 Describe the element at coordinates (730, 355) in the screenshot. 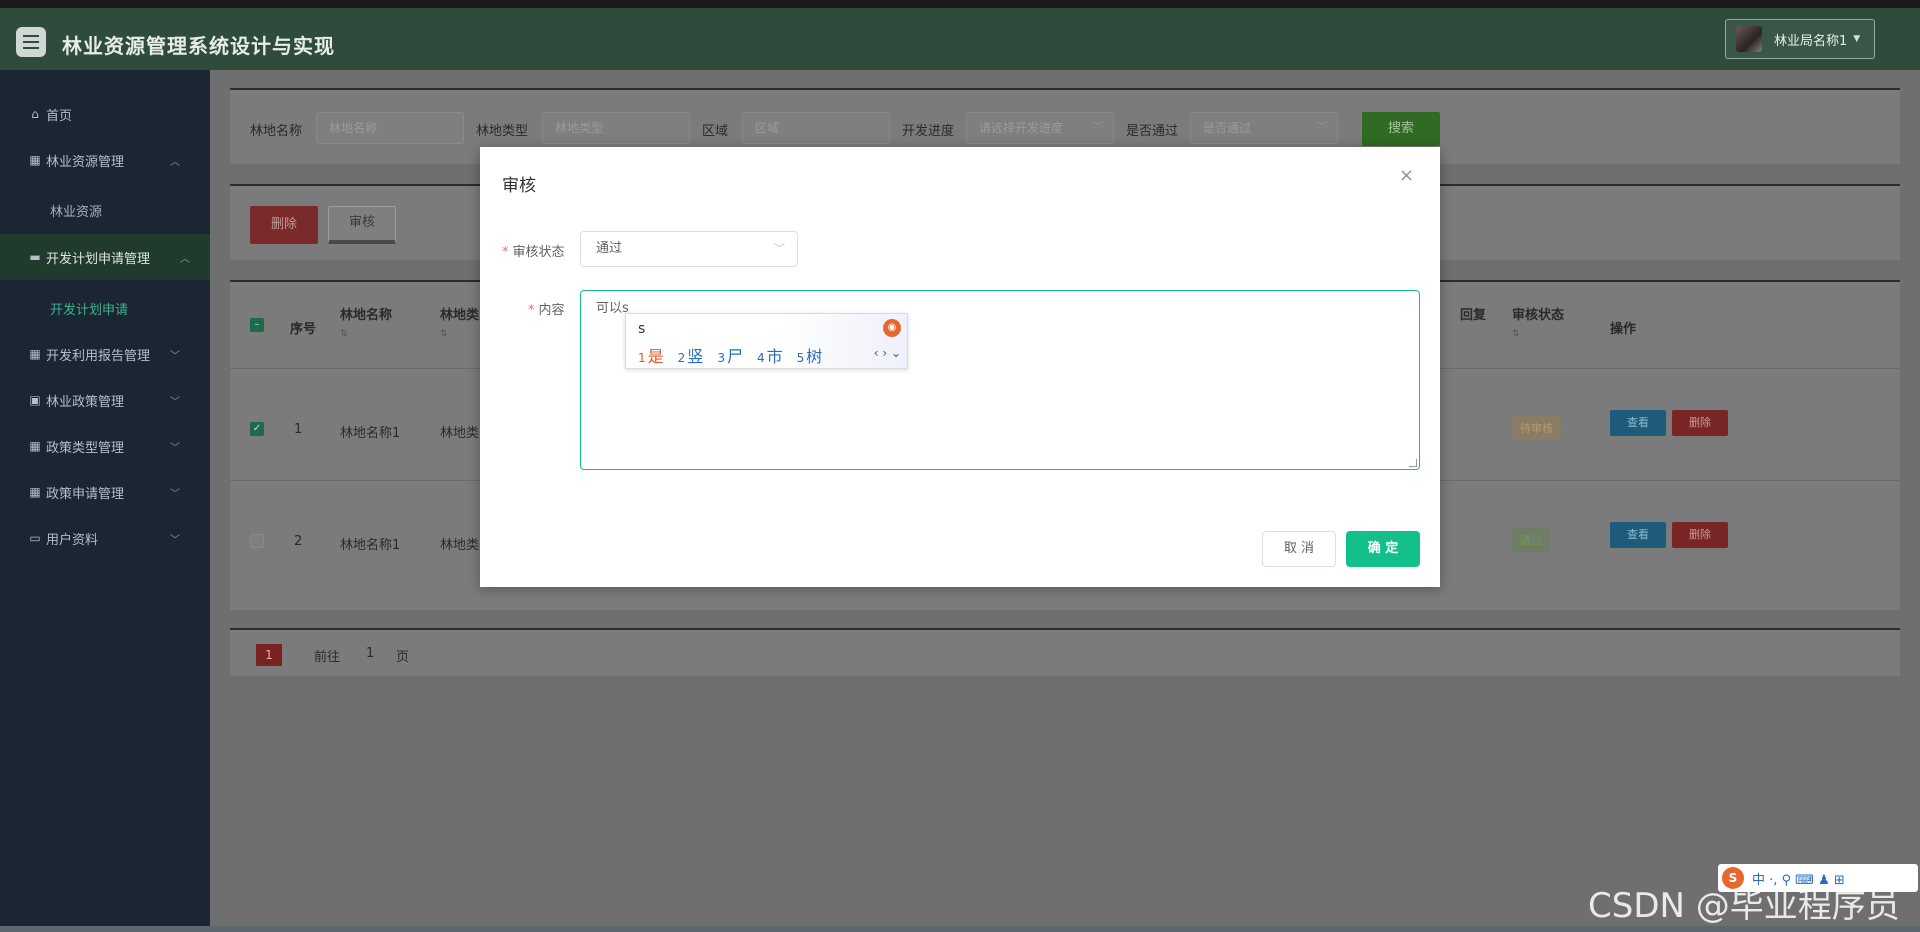

I see `ime-candidate: 3尸` at that location.